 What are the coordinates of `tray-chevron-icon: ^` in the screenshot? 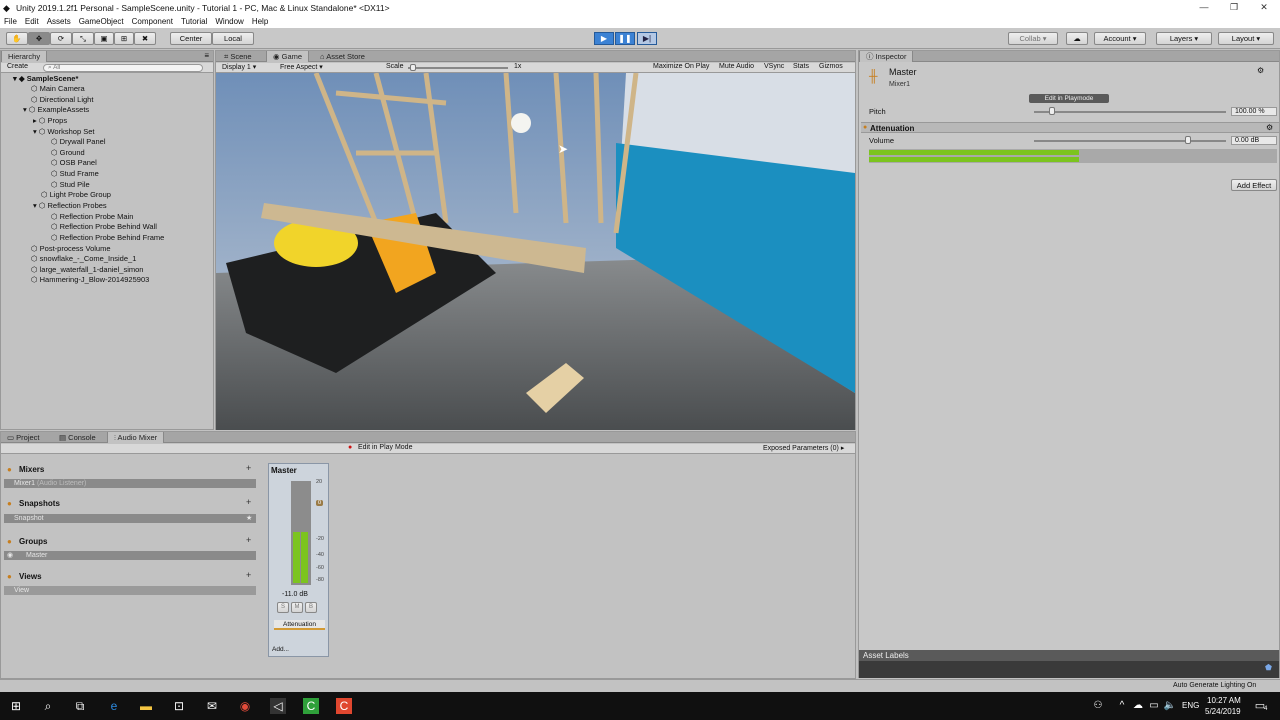 It's located at (1122, 706).